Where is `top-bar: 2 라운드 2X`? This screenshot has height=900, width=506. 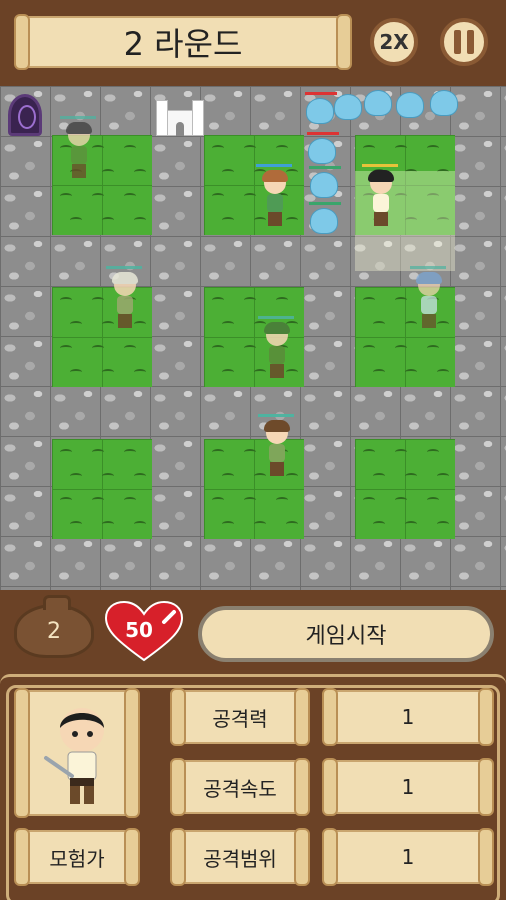
top-bar: 2 라운드 2X is located at coordinates (253, 43).